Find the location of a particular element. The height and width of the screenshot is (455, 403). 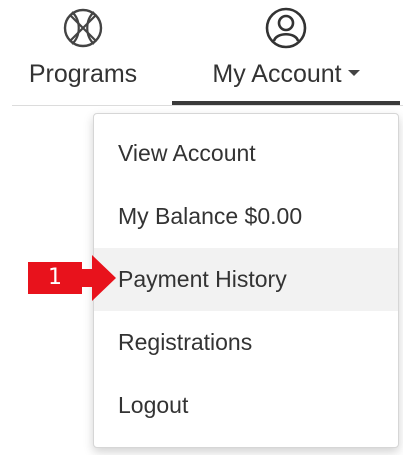

menu-item-payment-history: Payment History is located at coordinates (246, 279).